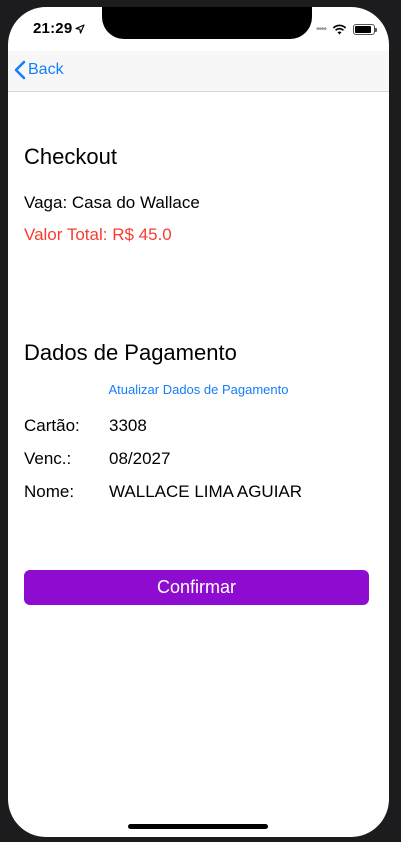 This screenshot has height=842, width=401. What do you see at coordinates (321, 29) in the screenshot?
I see `signal-icon: ••••` at bounding box center [321, 29].